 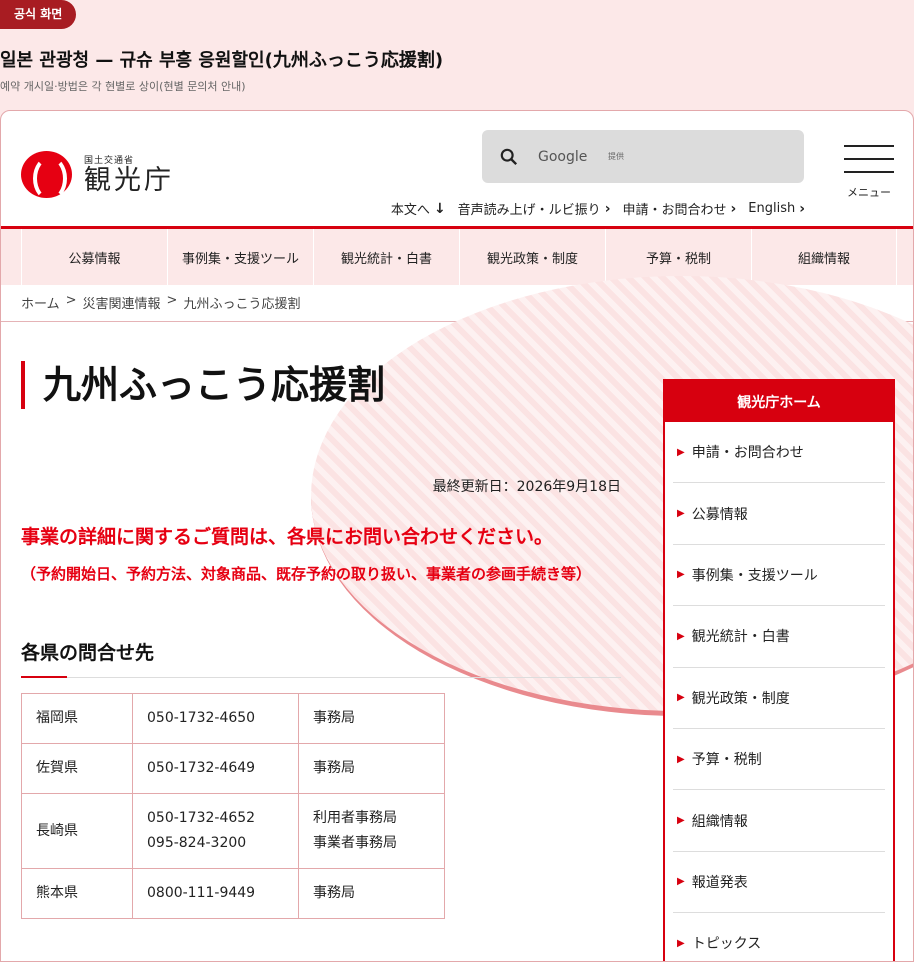 I want to click on pref-cell: 長崎県, so click(x=77, y=831).